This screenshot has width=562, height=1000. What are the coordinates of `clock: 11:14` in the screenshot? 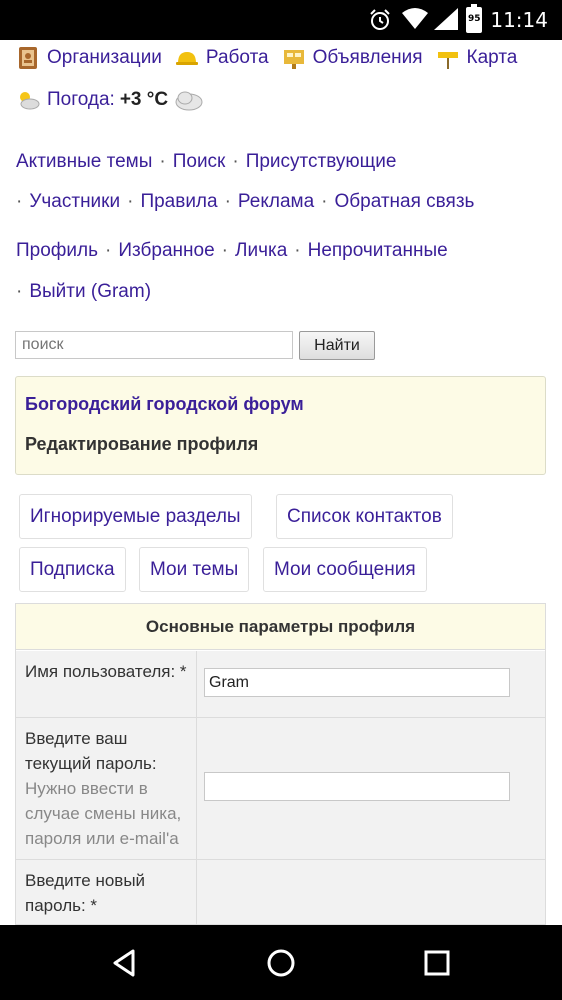 It's located at (519, 20).